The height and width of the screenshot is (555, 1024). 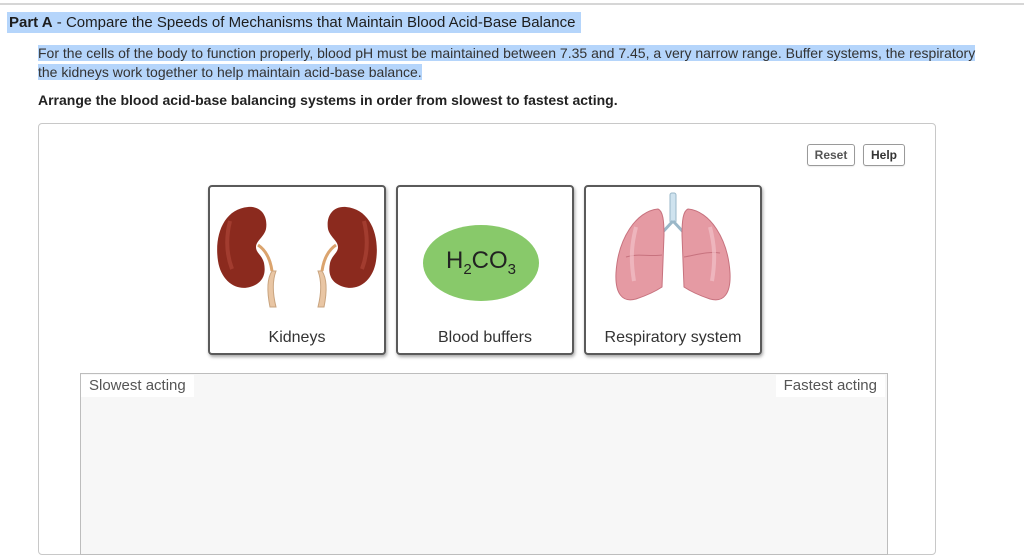 What do you see at coordinates (512, 269) in the screenshot?
I see `formula-sub-3: 3` at bounding box center [512, 269].